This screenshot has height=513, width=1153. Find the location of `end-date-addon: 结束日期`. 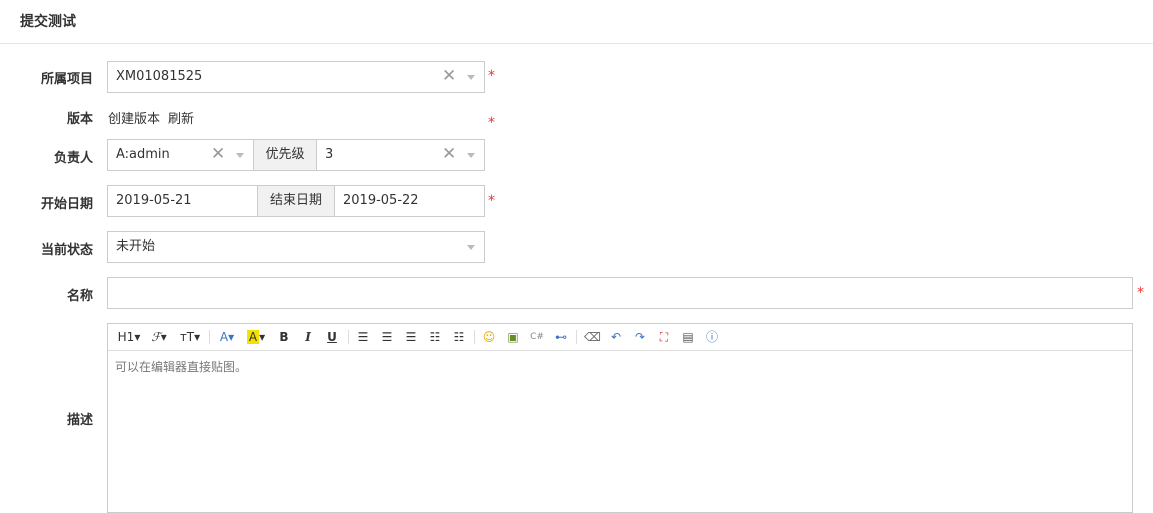

end-date-addon: 结束日期 is located at coordinates (296, 201).